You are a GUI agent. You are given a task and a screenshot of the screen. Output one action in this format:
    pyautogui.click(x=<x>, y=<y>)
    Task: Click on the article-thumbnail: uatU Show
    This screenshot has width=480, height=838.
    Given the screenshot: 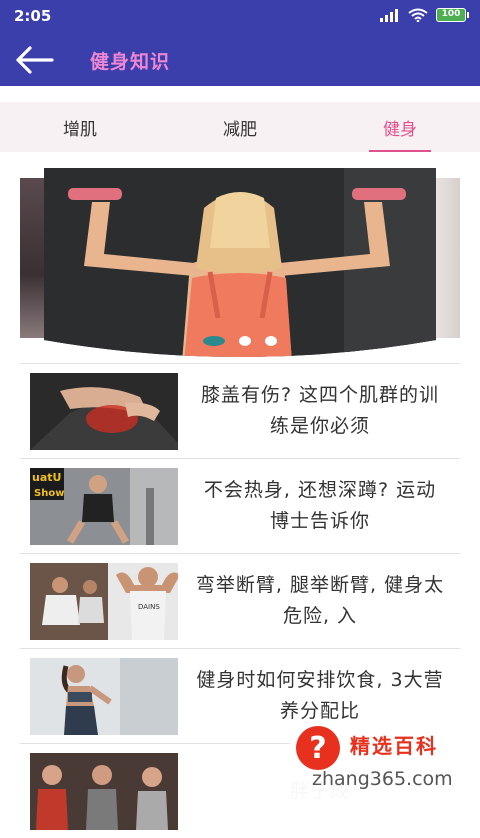 What is the action you would take?
    pyautogui.click(x=104, y=506)
    